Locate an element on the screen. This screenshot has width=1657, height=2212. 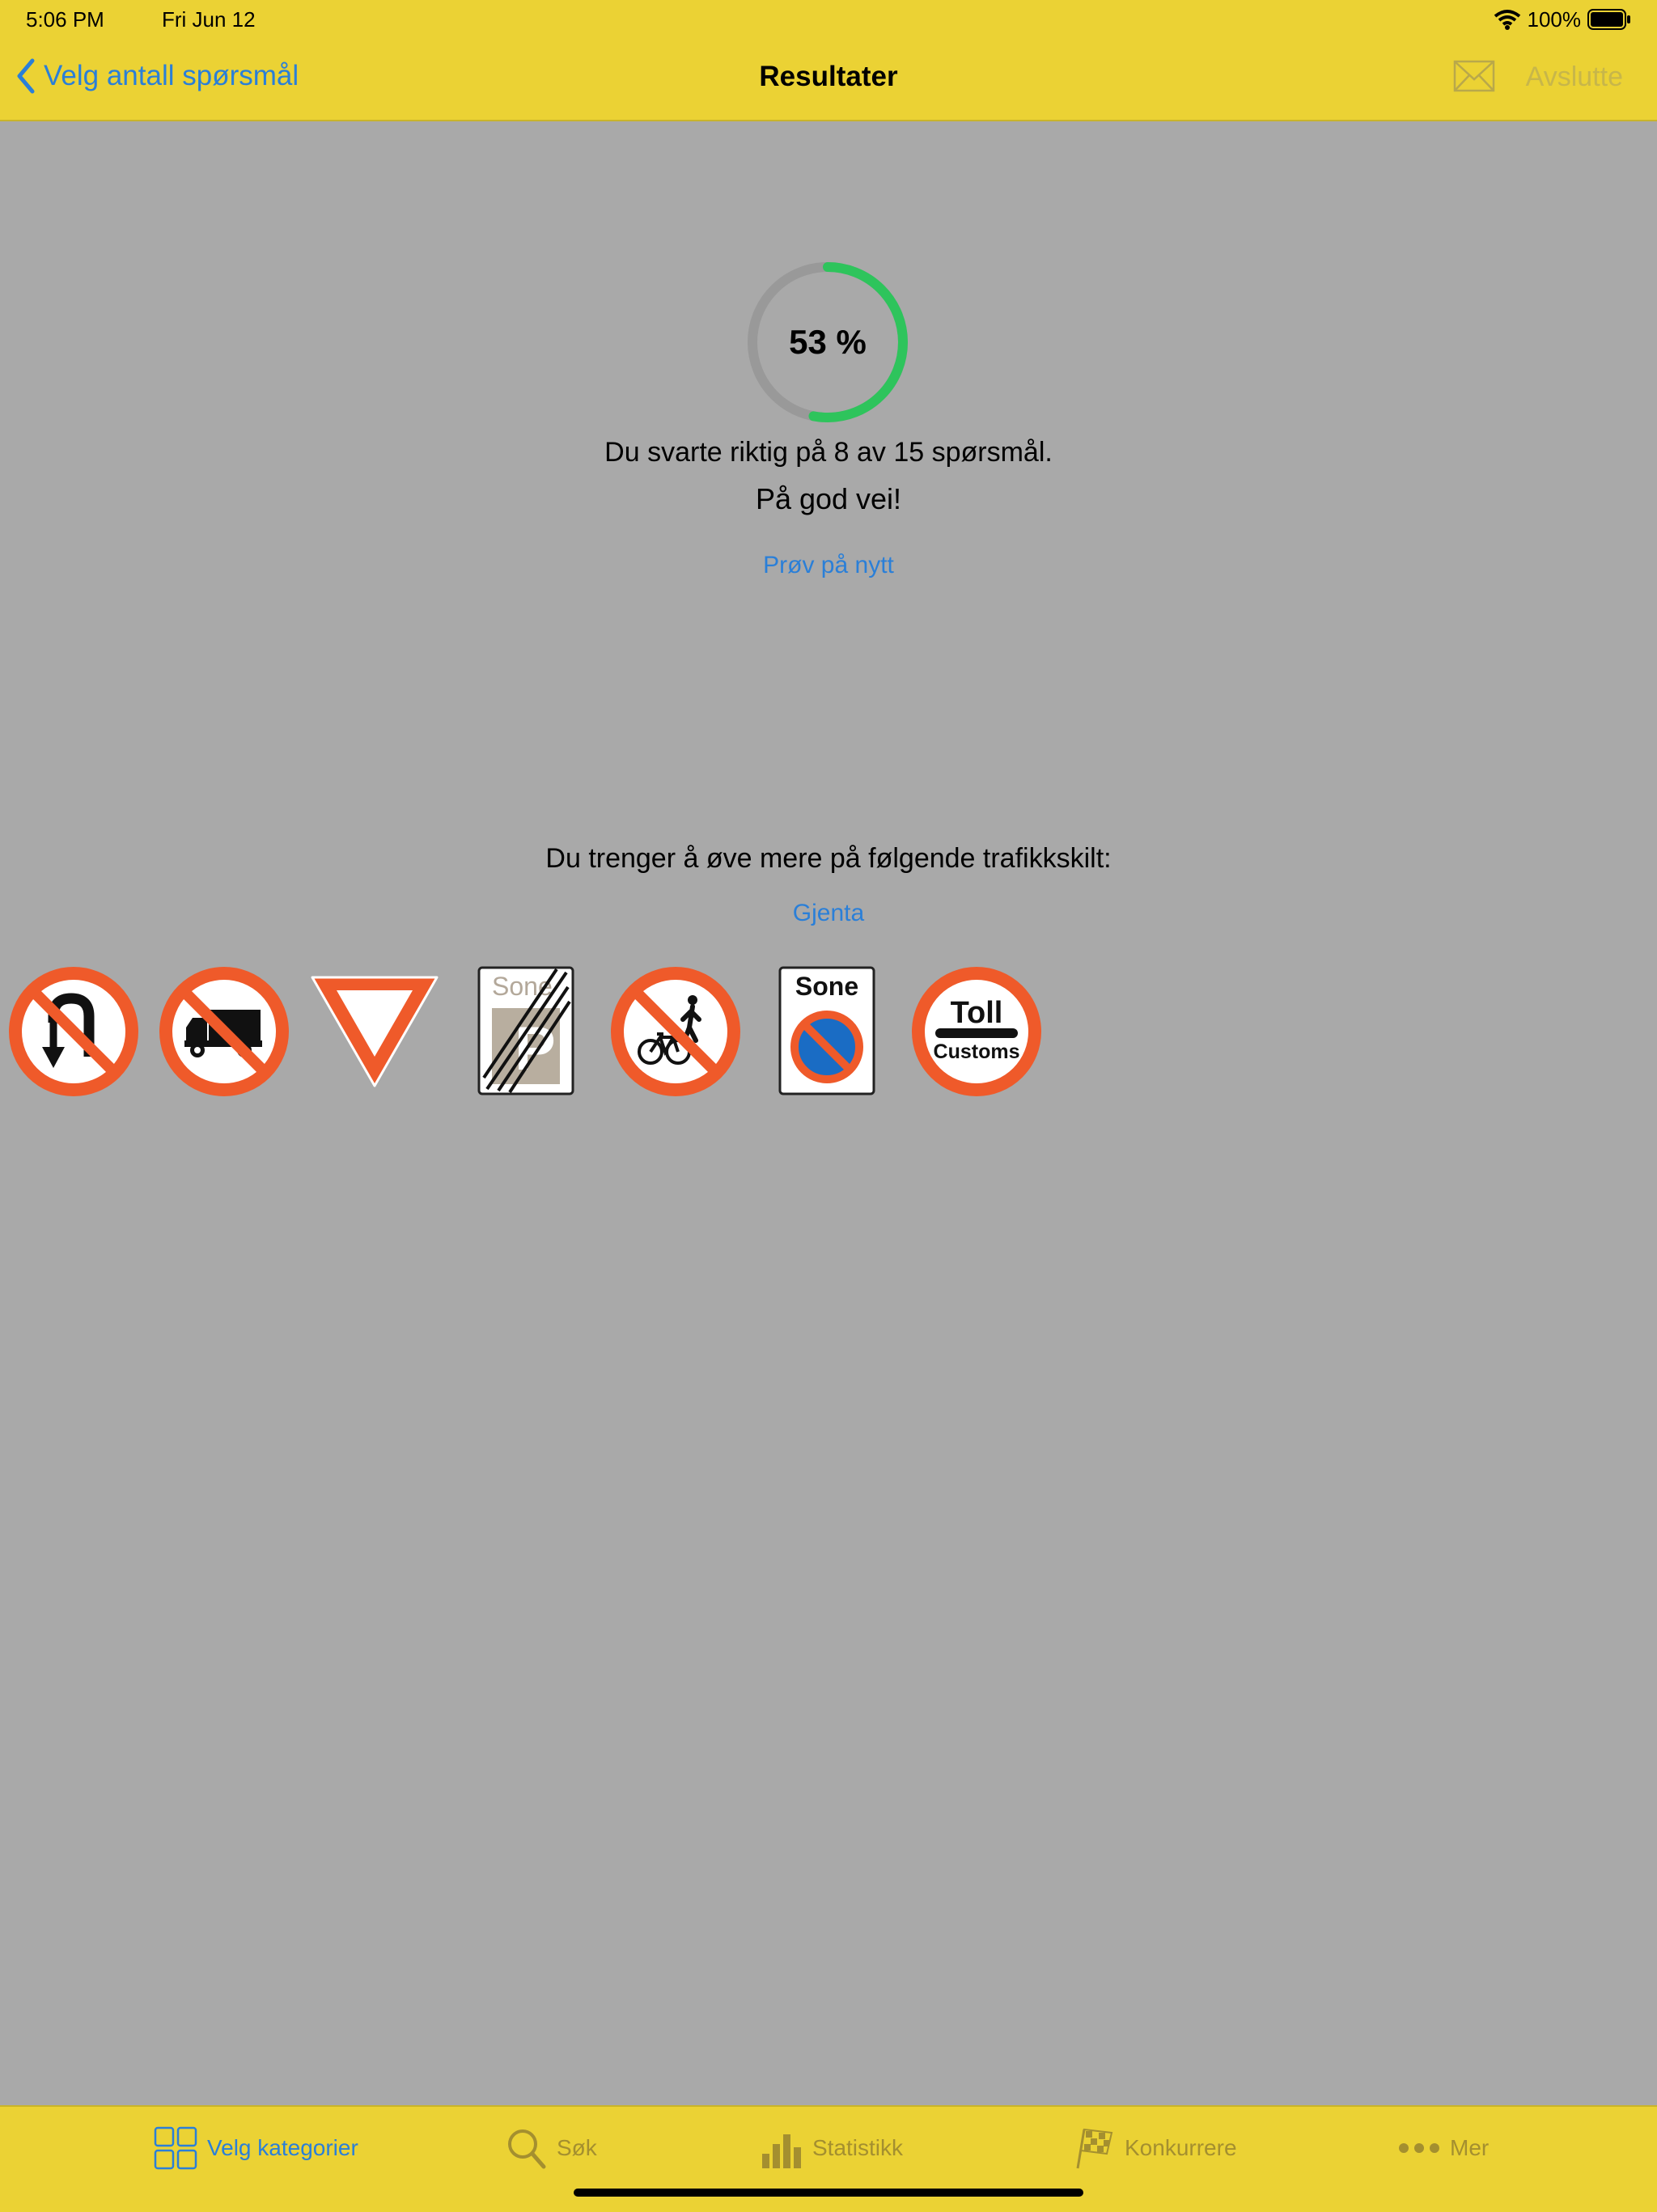
no-parking-zone-icon: Sone is located at coordinates (826, 1030).